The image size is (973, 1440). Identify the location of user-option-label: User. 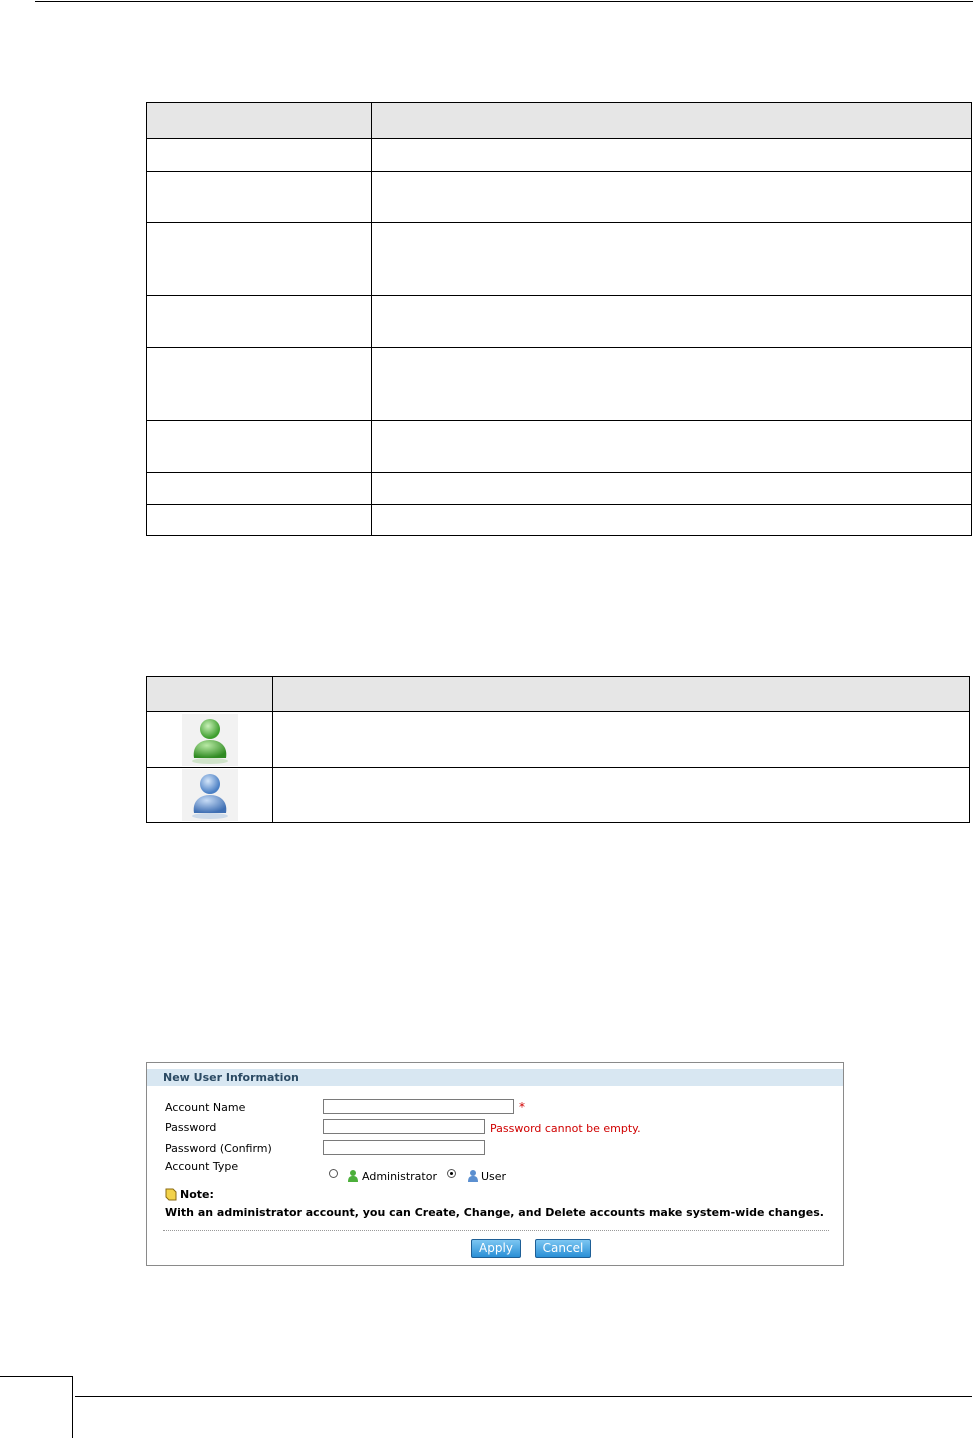
(494, 1176).